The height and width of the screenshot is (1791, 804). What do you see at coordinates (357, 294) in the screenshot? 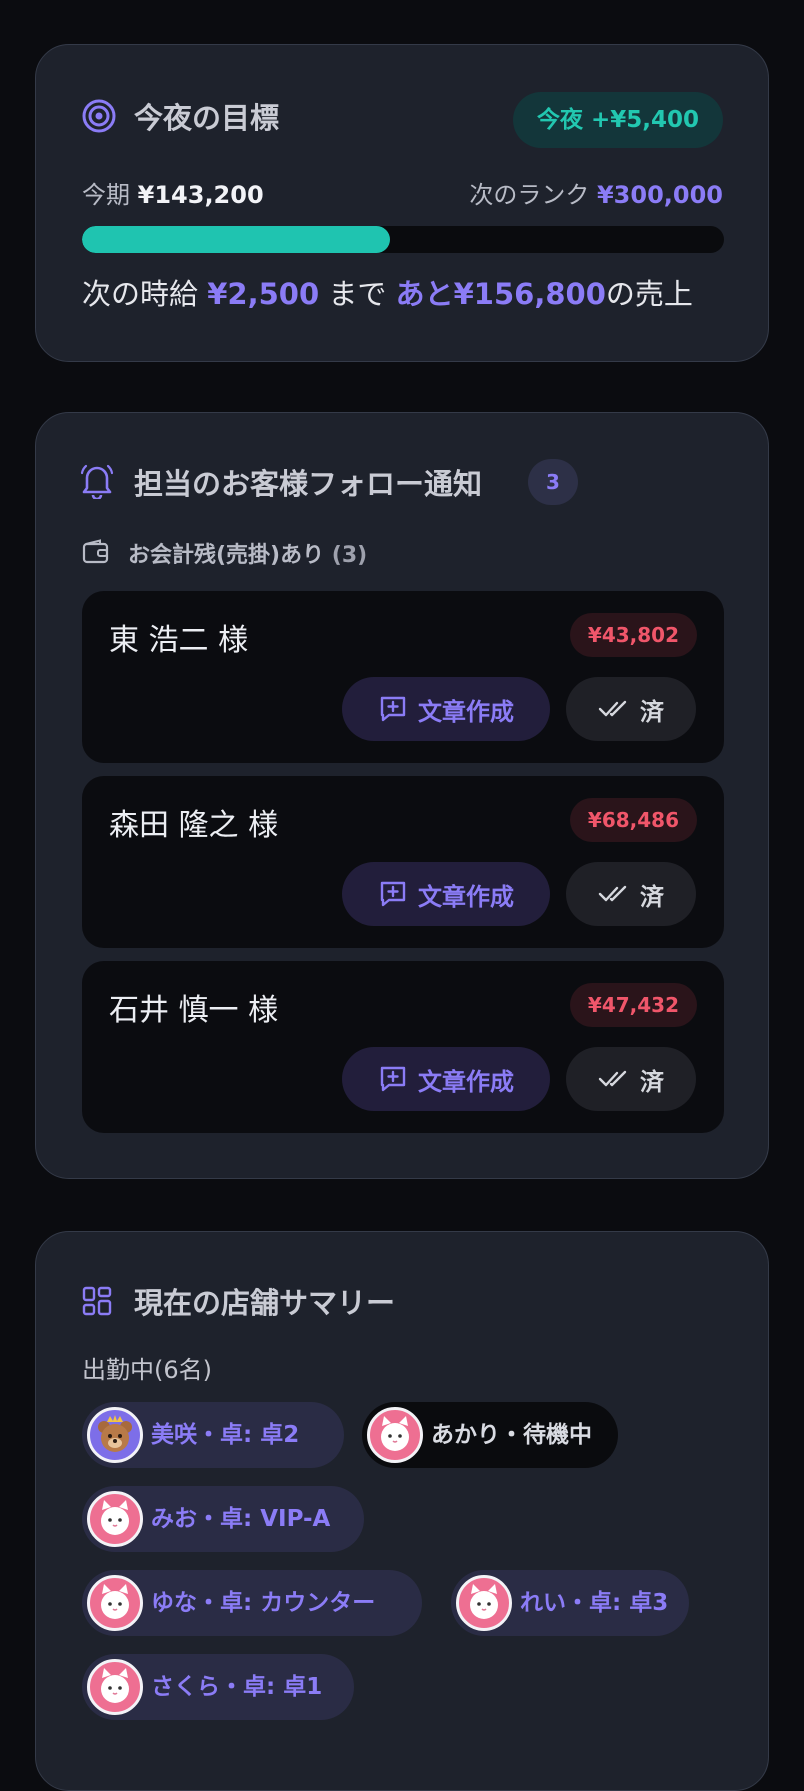
I see `hint-mid: まで` at bounding box center [357, 294].